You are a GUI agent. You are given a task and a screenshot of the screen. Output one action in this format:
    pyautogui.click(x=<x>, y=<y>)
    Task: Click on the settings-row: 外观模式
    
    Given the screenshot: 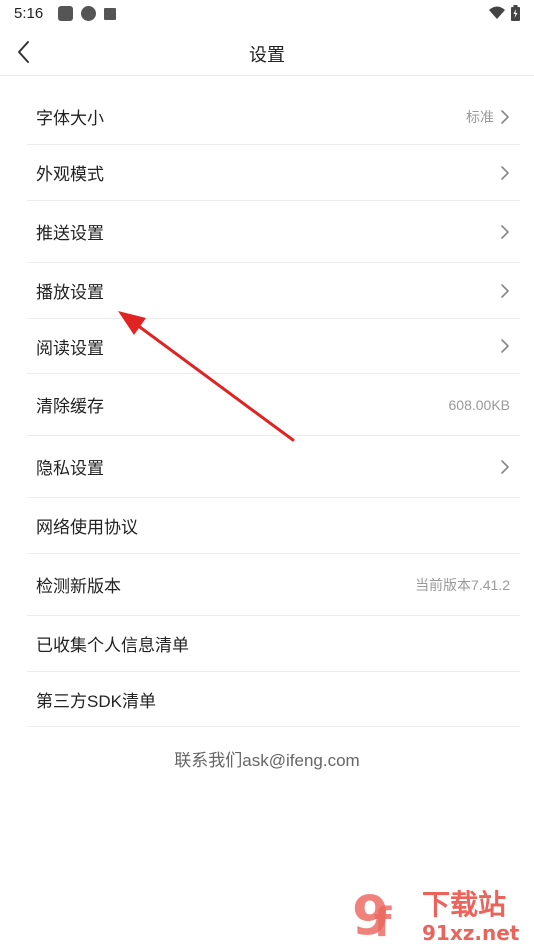 What is the action you would take?
    pyautogui.click(x=273, y=173)
    